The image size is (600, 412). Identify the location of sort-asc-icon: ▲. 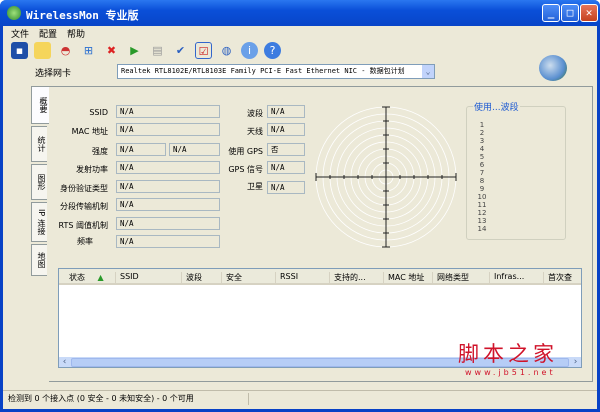
(100, 277).